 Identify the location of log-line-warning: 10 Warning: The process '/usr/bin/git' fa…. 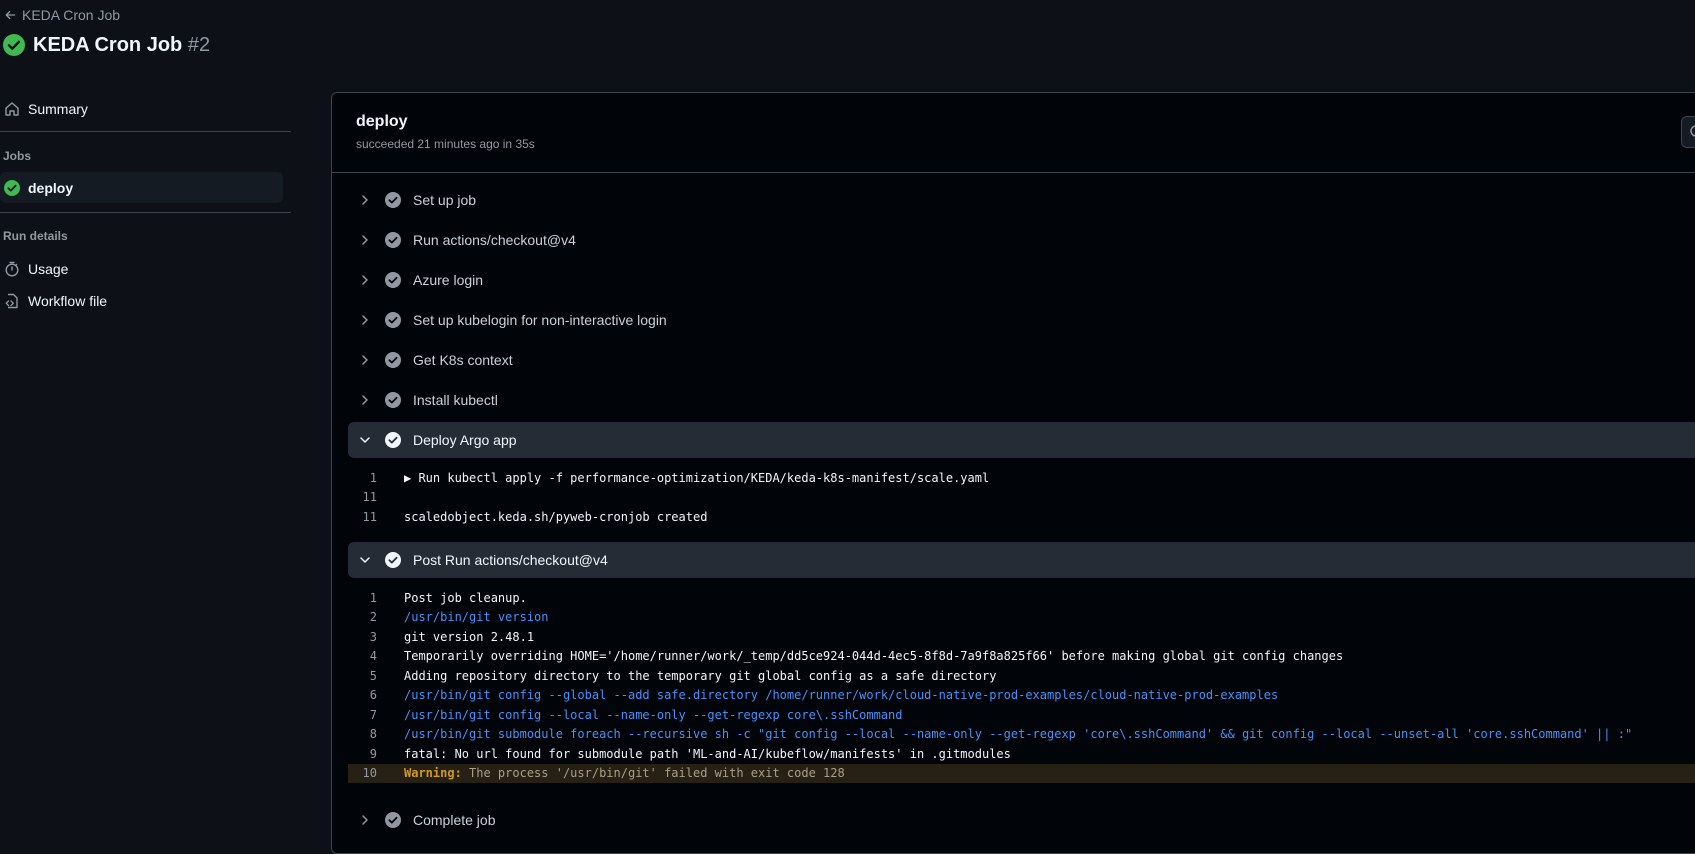
(1021, 773).